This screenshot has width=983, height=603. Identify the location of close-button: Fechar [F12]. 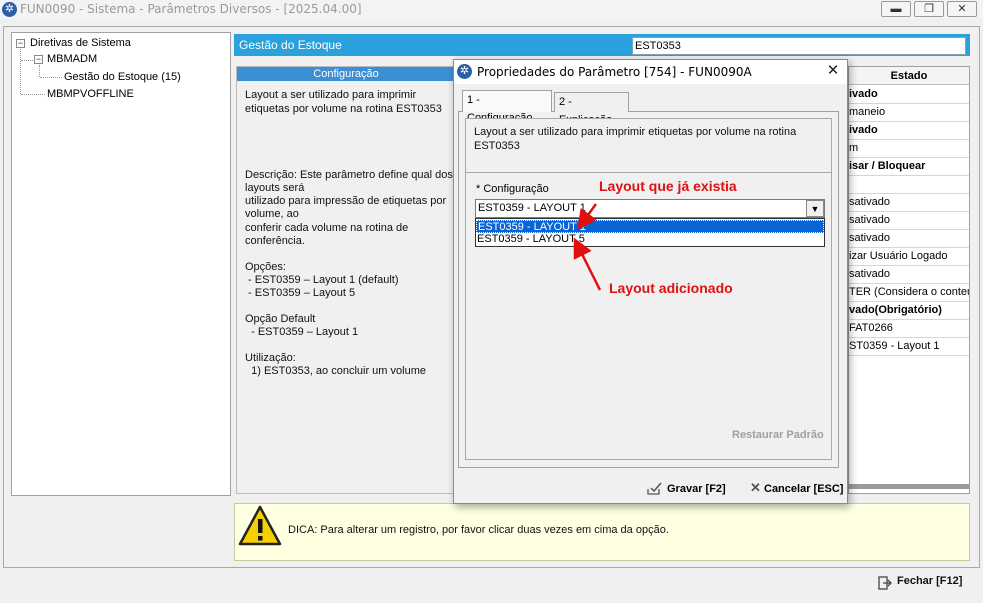
(929, 581).